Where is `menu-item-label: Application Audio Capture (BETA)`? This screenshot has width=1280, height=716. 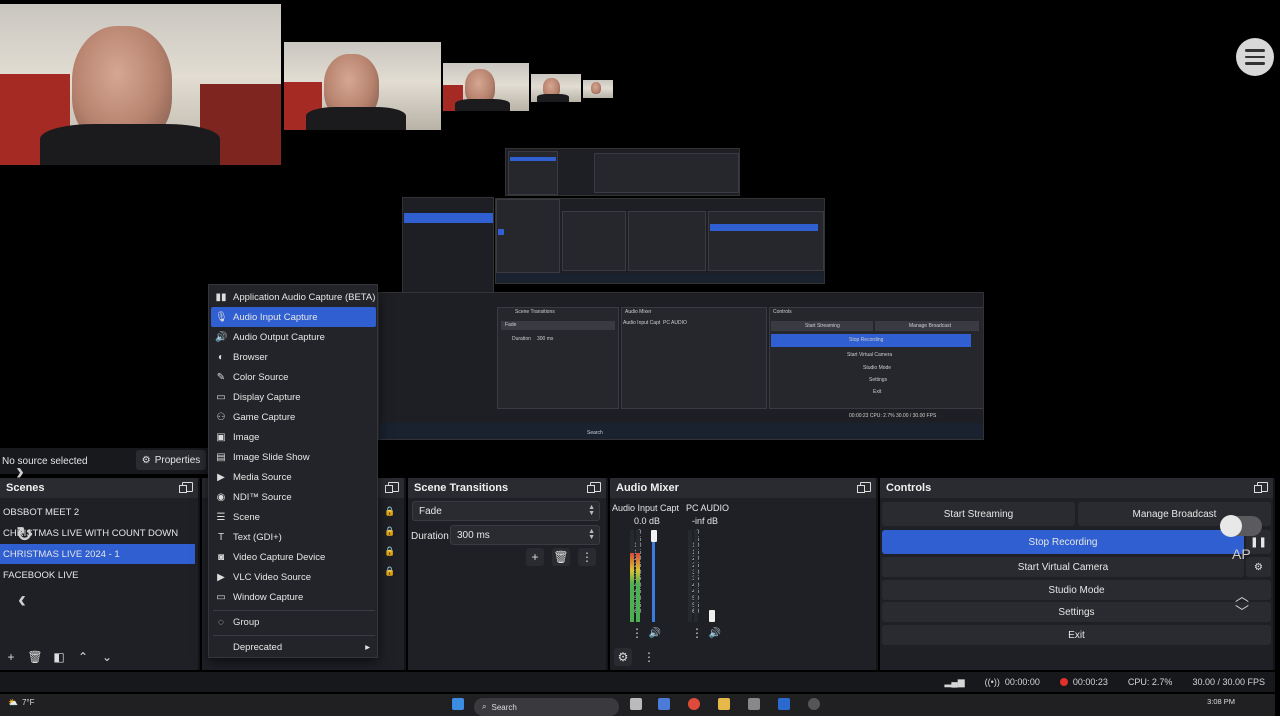 menu-item-label: Application Audio Capture (BETA) is located at coordinates (304, 297).